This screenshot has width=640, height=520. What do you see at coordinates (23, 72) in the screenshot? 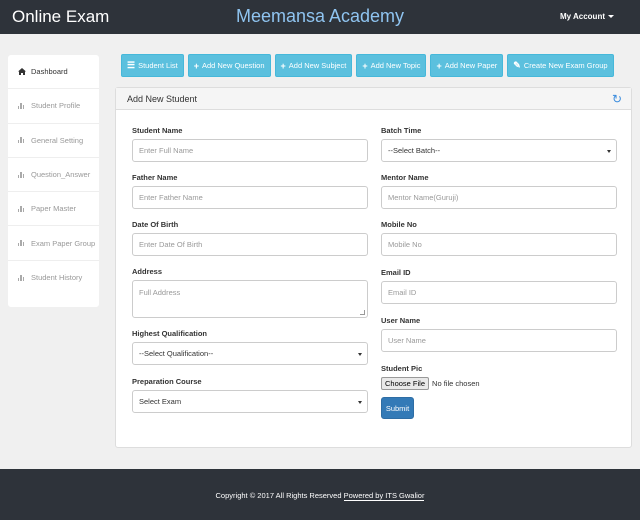
I see `home-icon` at bounding box center [23, 72].